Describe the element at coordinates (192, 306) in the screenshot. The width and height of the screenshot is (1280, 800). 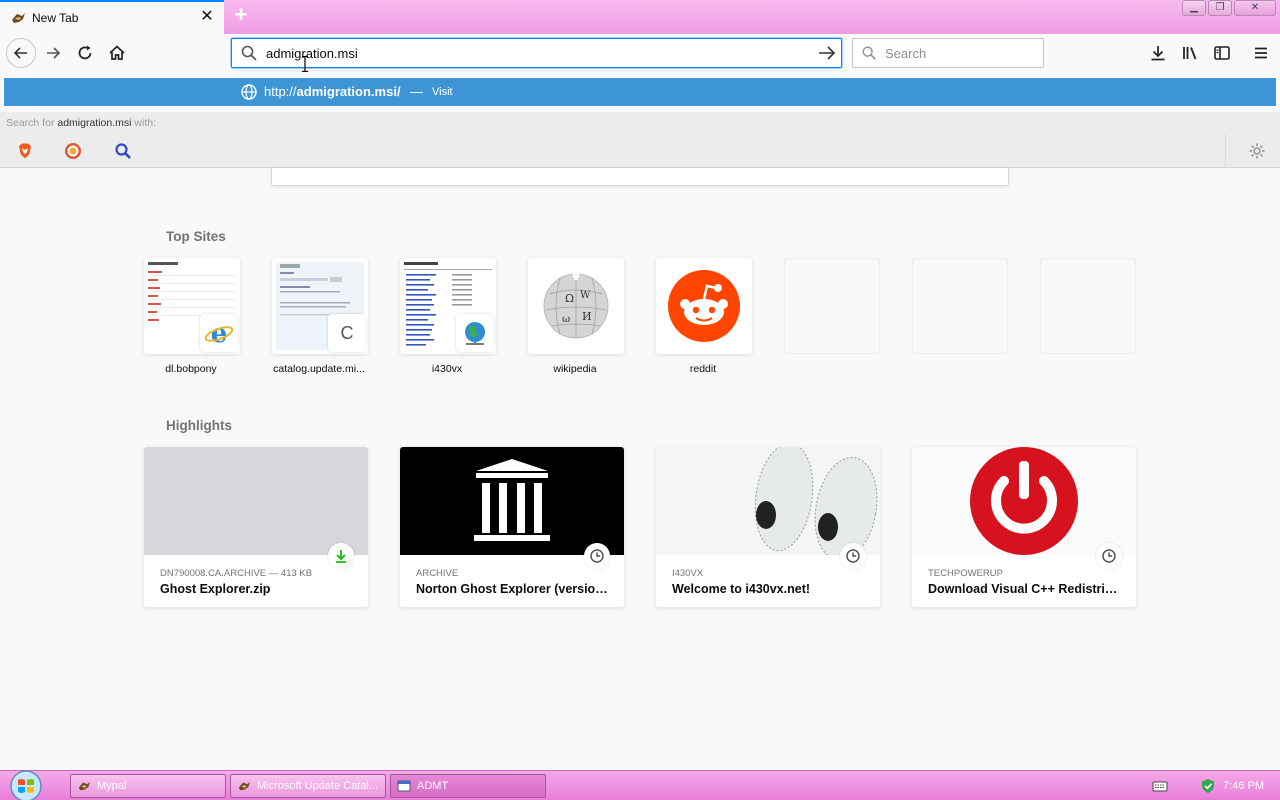
I see `top-site-tile-dl-bobpony: e` at that location.